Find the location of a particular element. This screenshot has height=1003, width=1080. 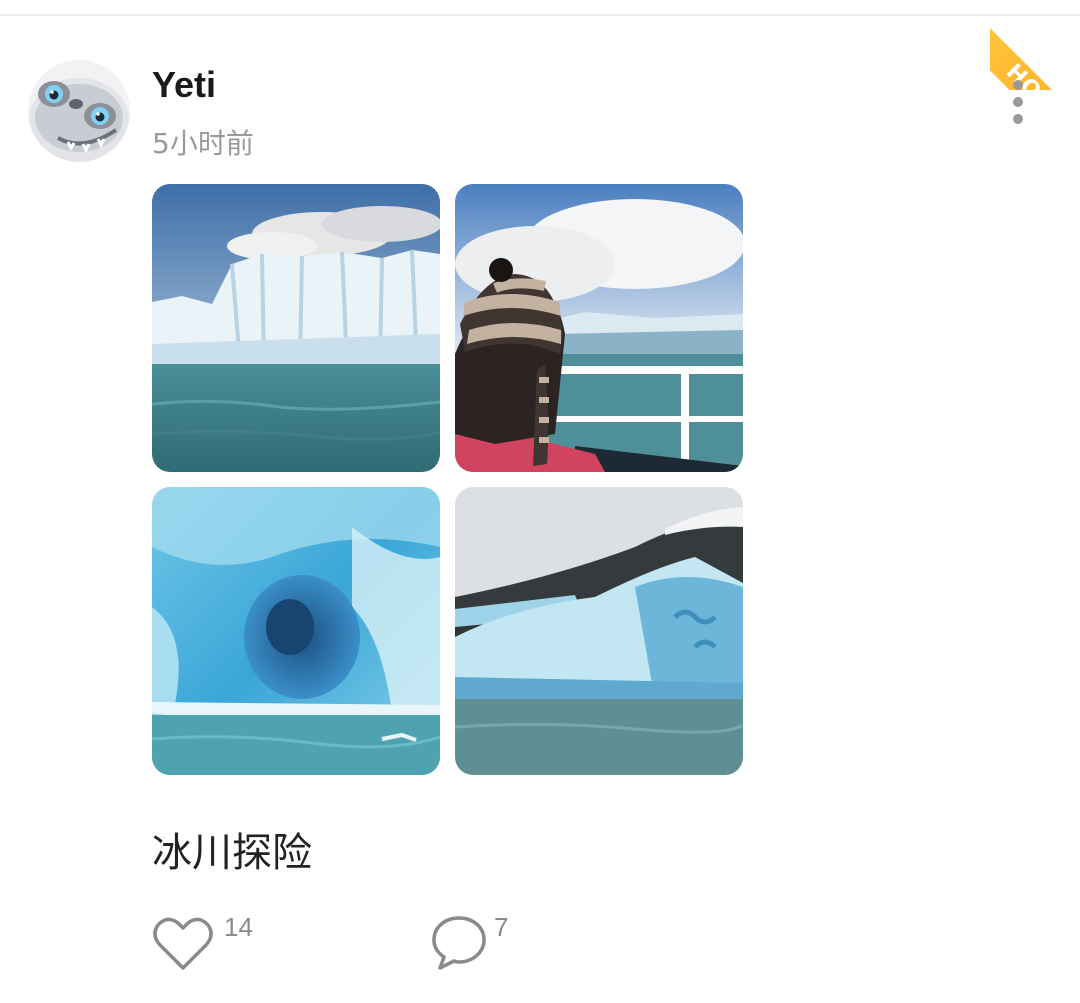

yeti-avatar-icon is located at coordinates (79, 111).